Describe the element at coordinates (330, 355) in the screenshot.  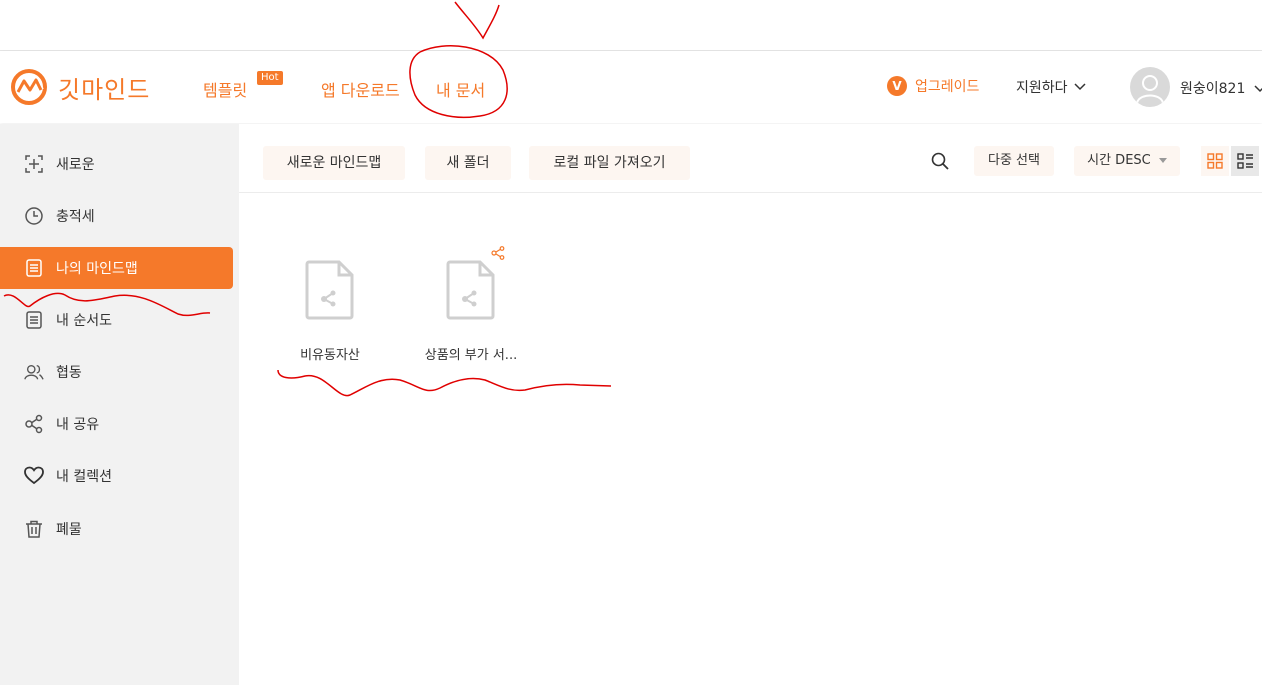
I see `file-name: 비유동자산` at that location.